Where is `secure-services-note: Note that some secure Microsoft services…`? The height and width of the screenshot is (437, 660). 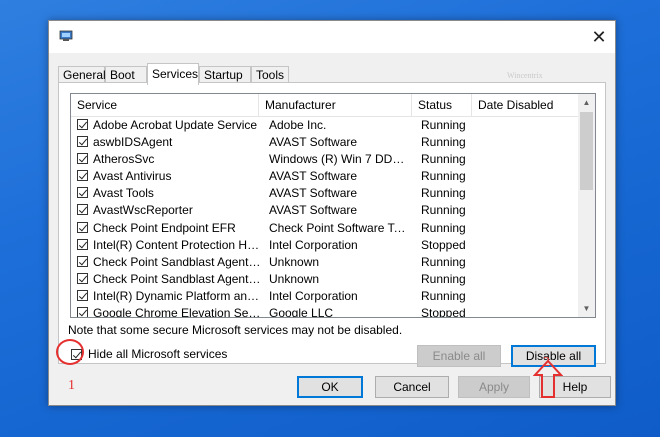
secure-services-note: Note that some secure Microsoft services… is located at coordinates (235, 330).